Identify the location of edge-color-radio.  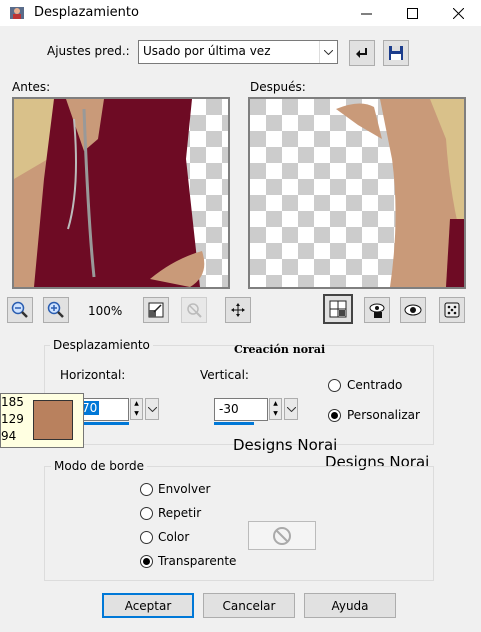
(146, 537).